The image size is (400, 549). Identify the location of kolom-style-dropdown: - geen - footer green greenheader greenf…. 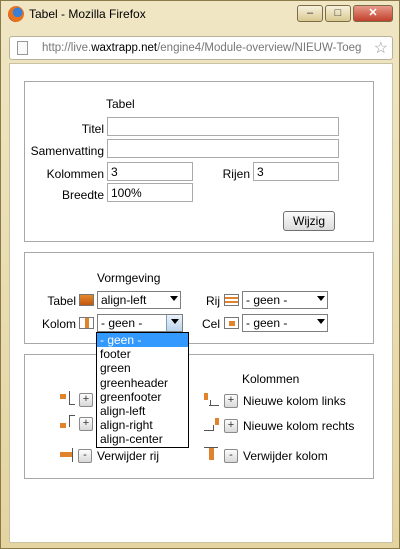
(142, 390).